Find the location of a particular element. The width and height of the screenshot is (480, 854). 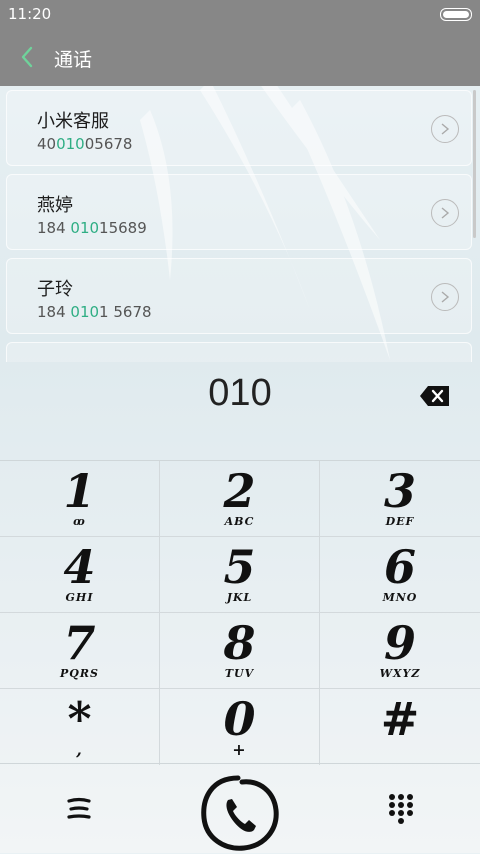

contact-number: 184 0101 5678 is located at coordinates (94, 312).